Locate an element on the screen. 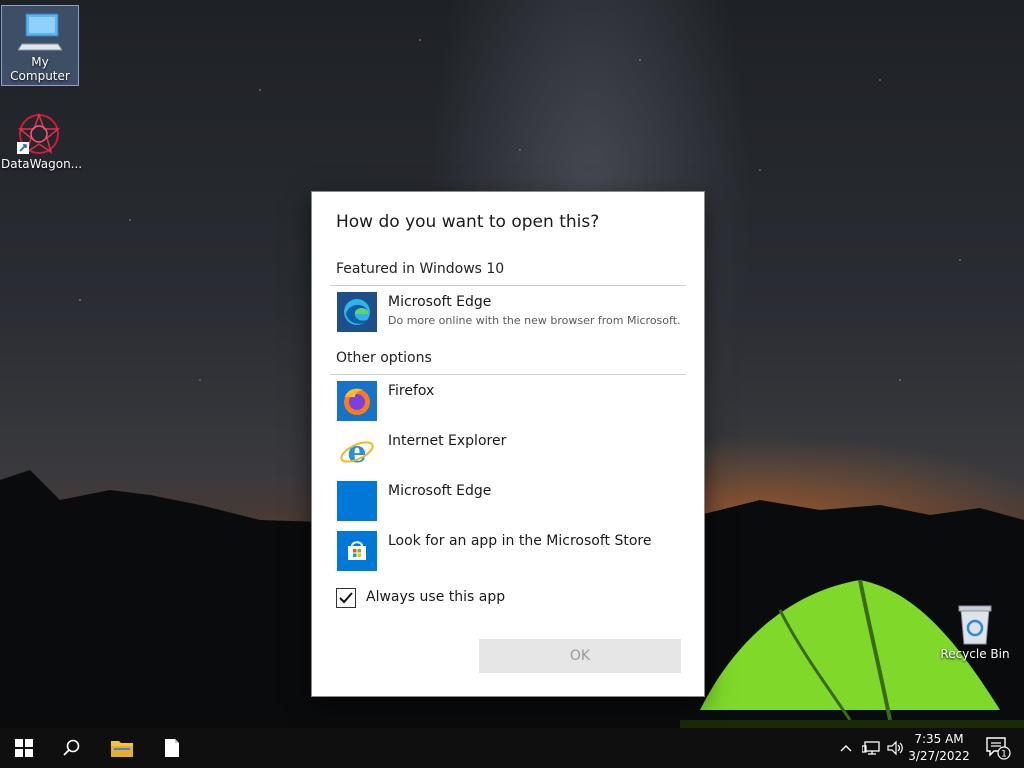  app-option-store: Look for an app in the Microsoft Store is located at coordinates (508, 554).